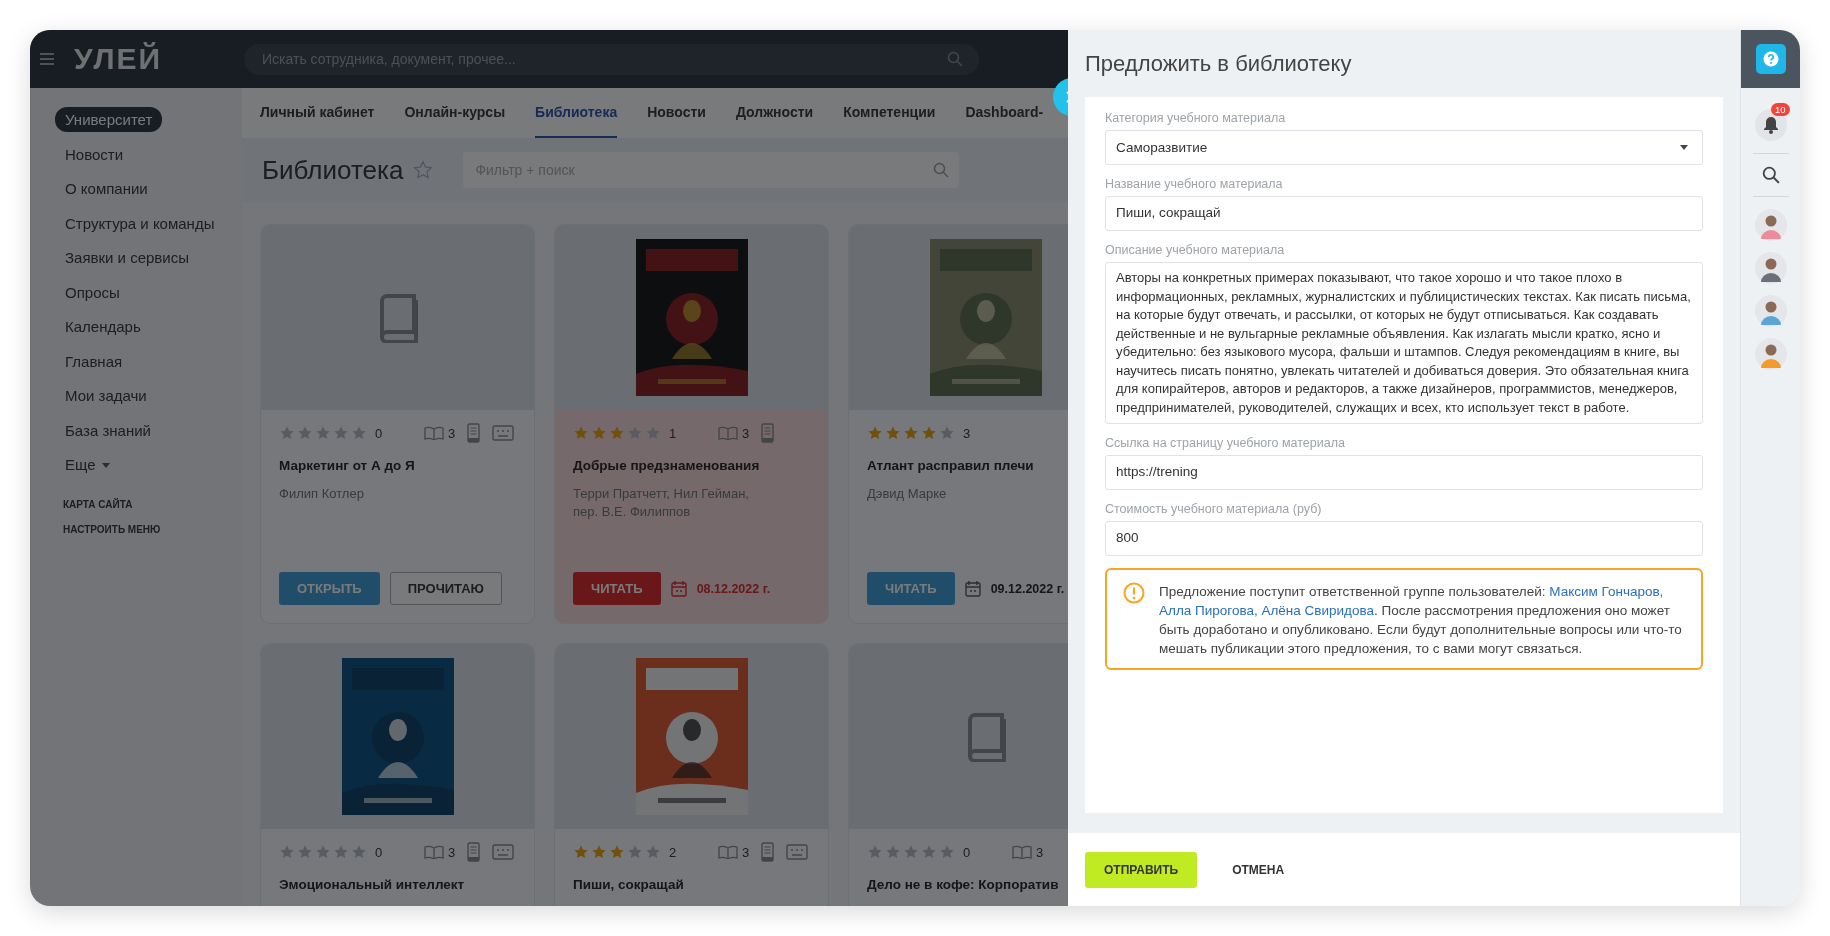 This screenshot has width=1830, height=936. Describe the element at coordinates (1421, 620) in the screenshot. I see `notice-text: Предложение поступит ответственной группе пользователей: Максим Гончаров, Алла Пирогова, Алёна Свиридова. После рассмотрения предложения оно может быть доработано и опубликовано. Если будут дополнительные вопросы или что-то мешать публикации этого предложения, то с вами могут связаться.` at that location.